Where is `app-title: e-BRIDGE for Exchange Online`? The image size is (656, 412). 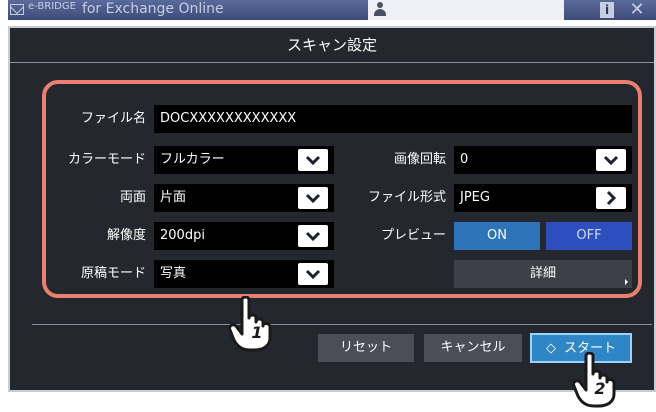 app-title: e-BRIDGE for Exchange Online is located at coordinates (126, 10).